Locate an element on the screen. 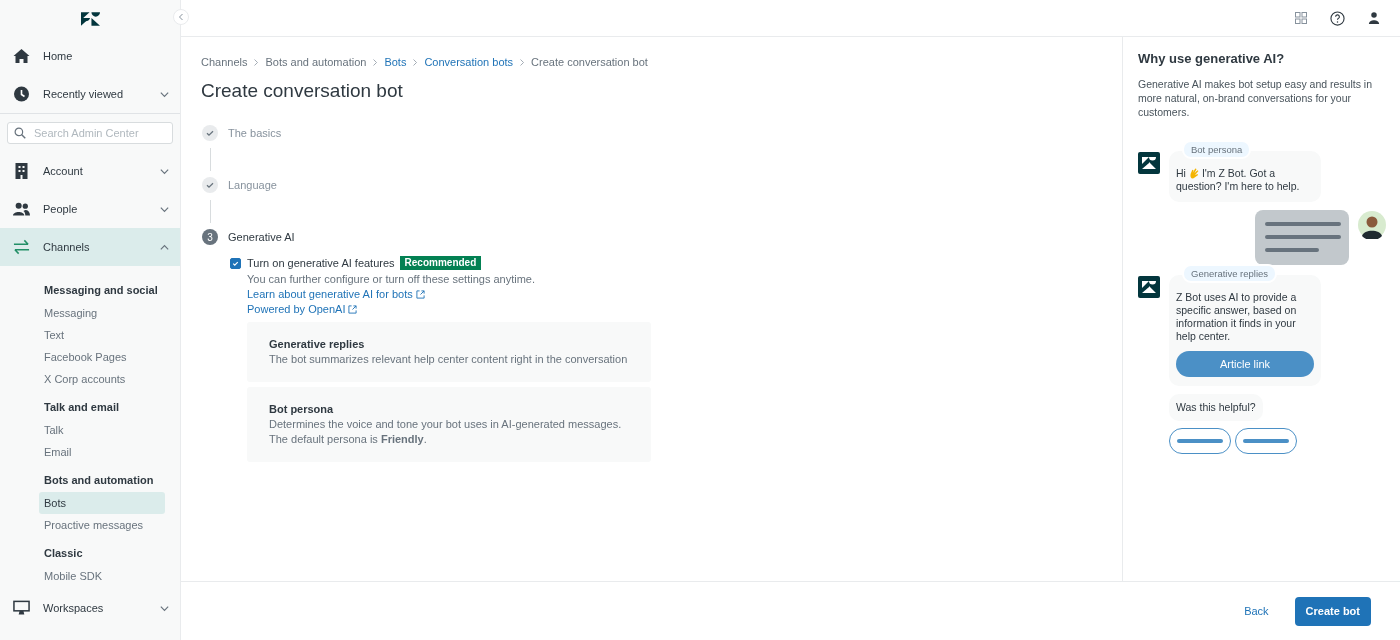 The height and width of the screenshot is (640, 1400). avatar-icon is located at coordinates (1372, 225).